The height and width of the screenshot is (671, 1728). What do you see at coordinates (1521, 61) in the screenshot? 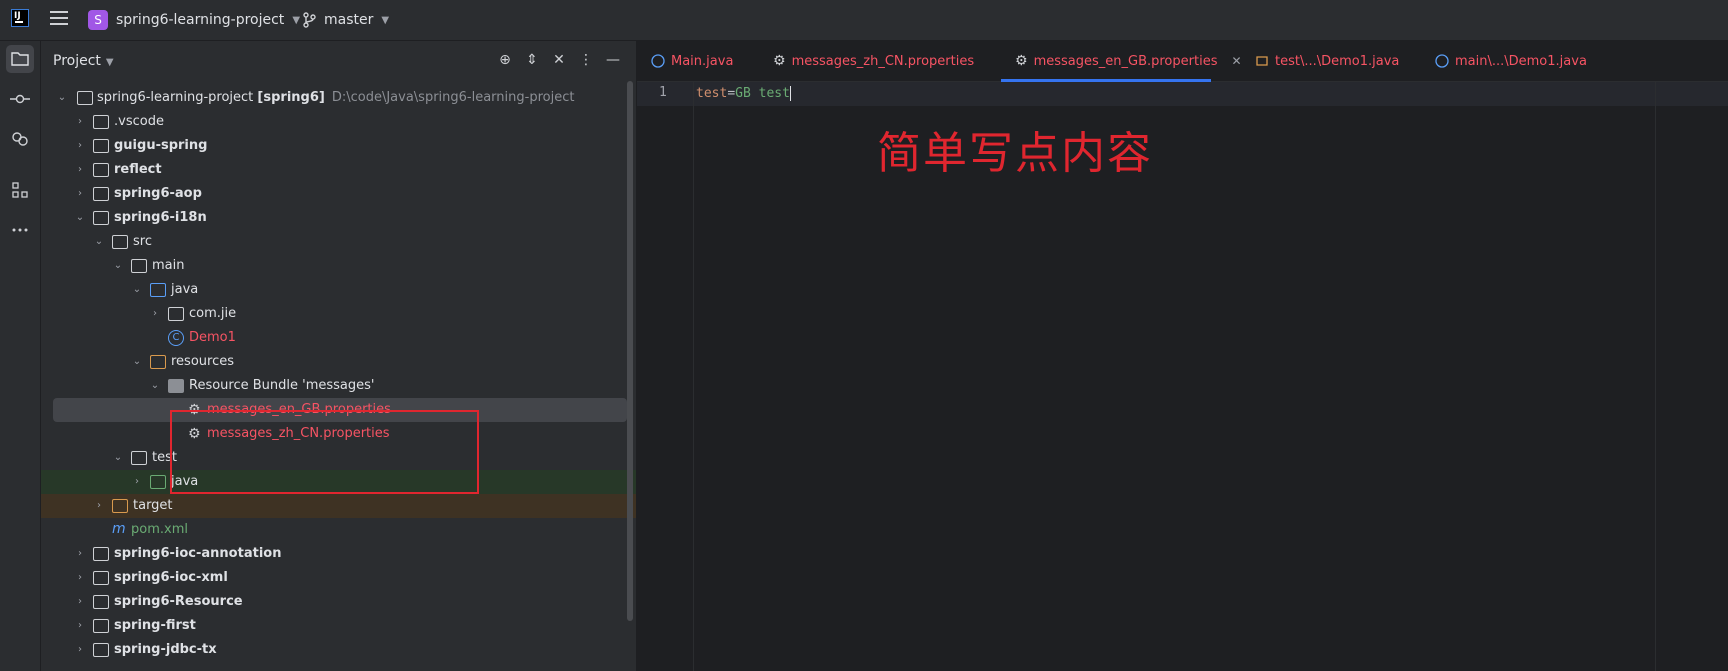
I see `tab-label: main\...\Demo1.java` at bounding box center [1521, 61].